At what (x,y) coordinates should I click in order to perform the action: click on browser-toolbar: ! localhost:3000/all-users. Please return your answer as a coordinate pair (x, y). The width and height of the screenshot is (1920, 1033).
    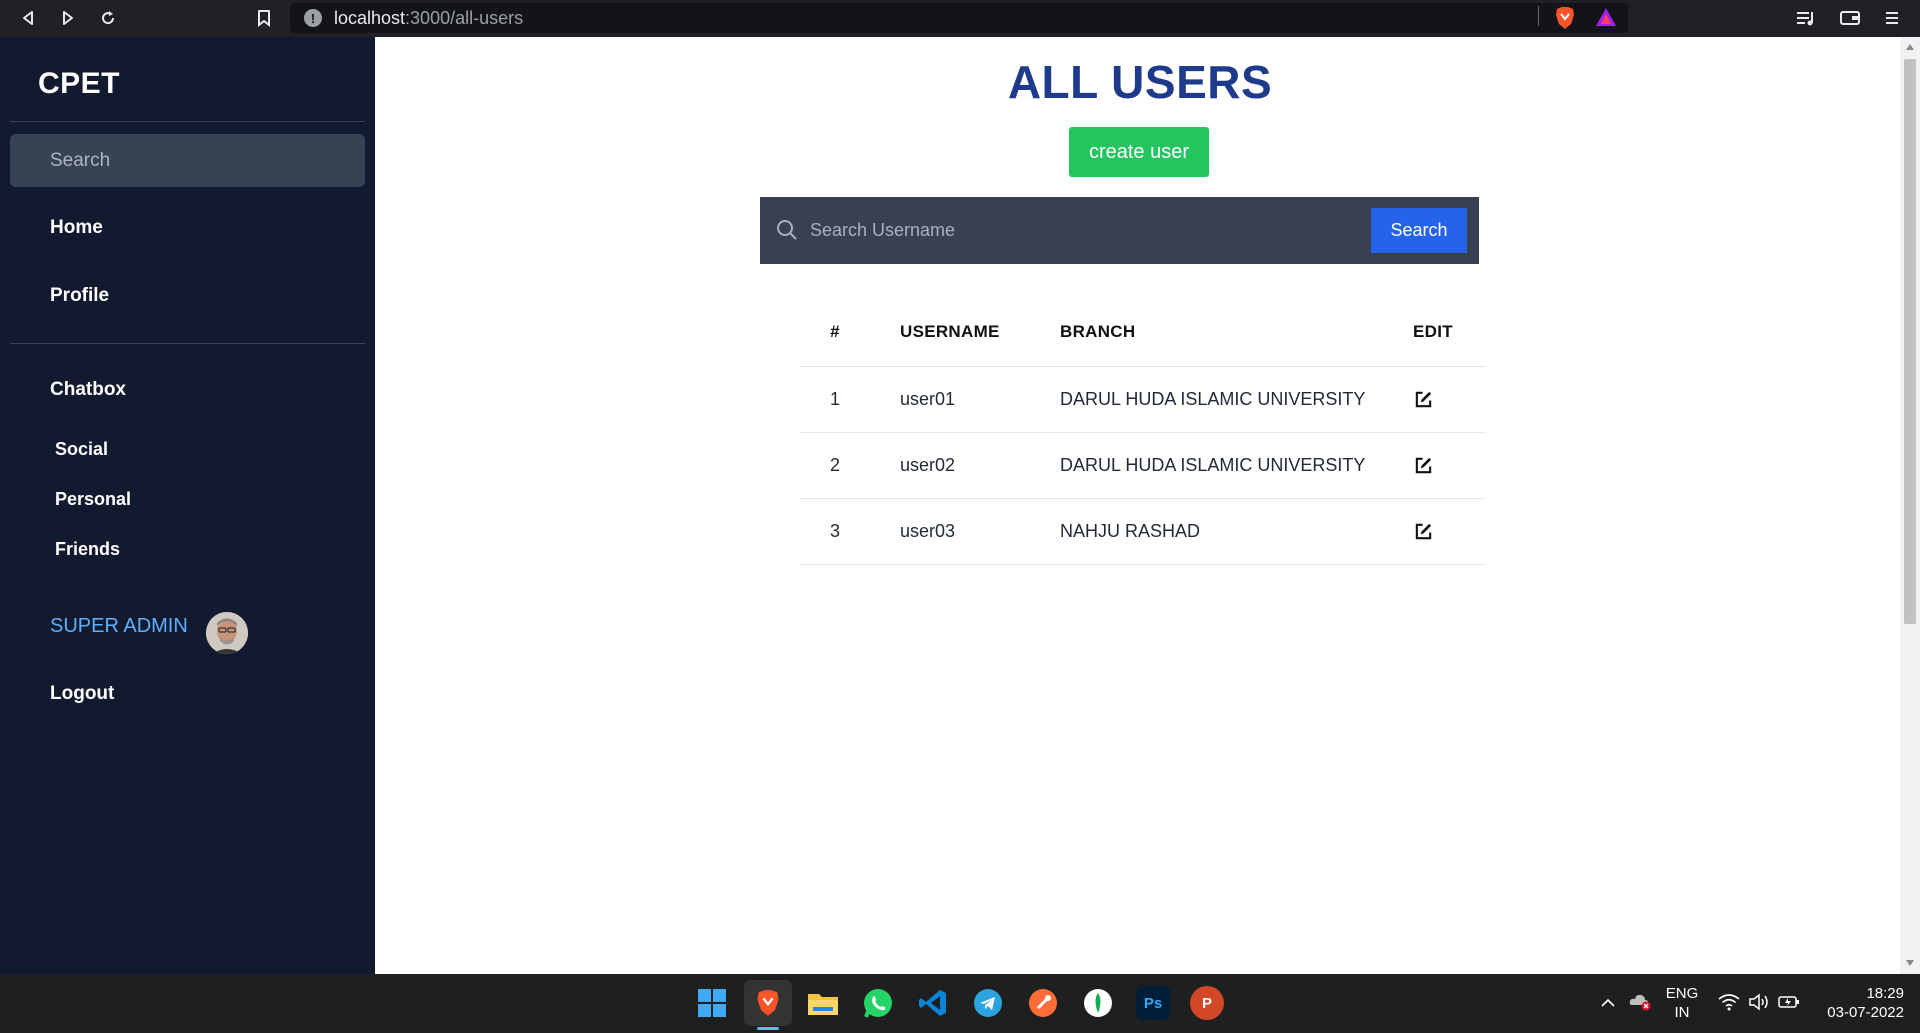
    Looking at the image, I should click on (960, 18).